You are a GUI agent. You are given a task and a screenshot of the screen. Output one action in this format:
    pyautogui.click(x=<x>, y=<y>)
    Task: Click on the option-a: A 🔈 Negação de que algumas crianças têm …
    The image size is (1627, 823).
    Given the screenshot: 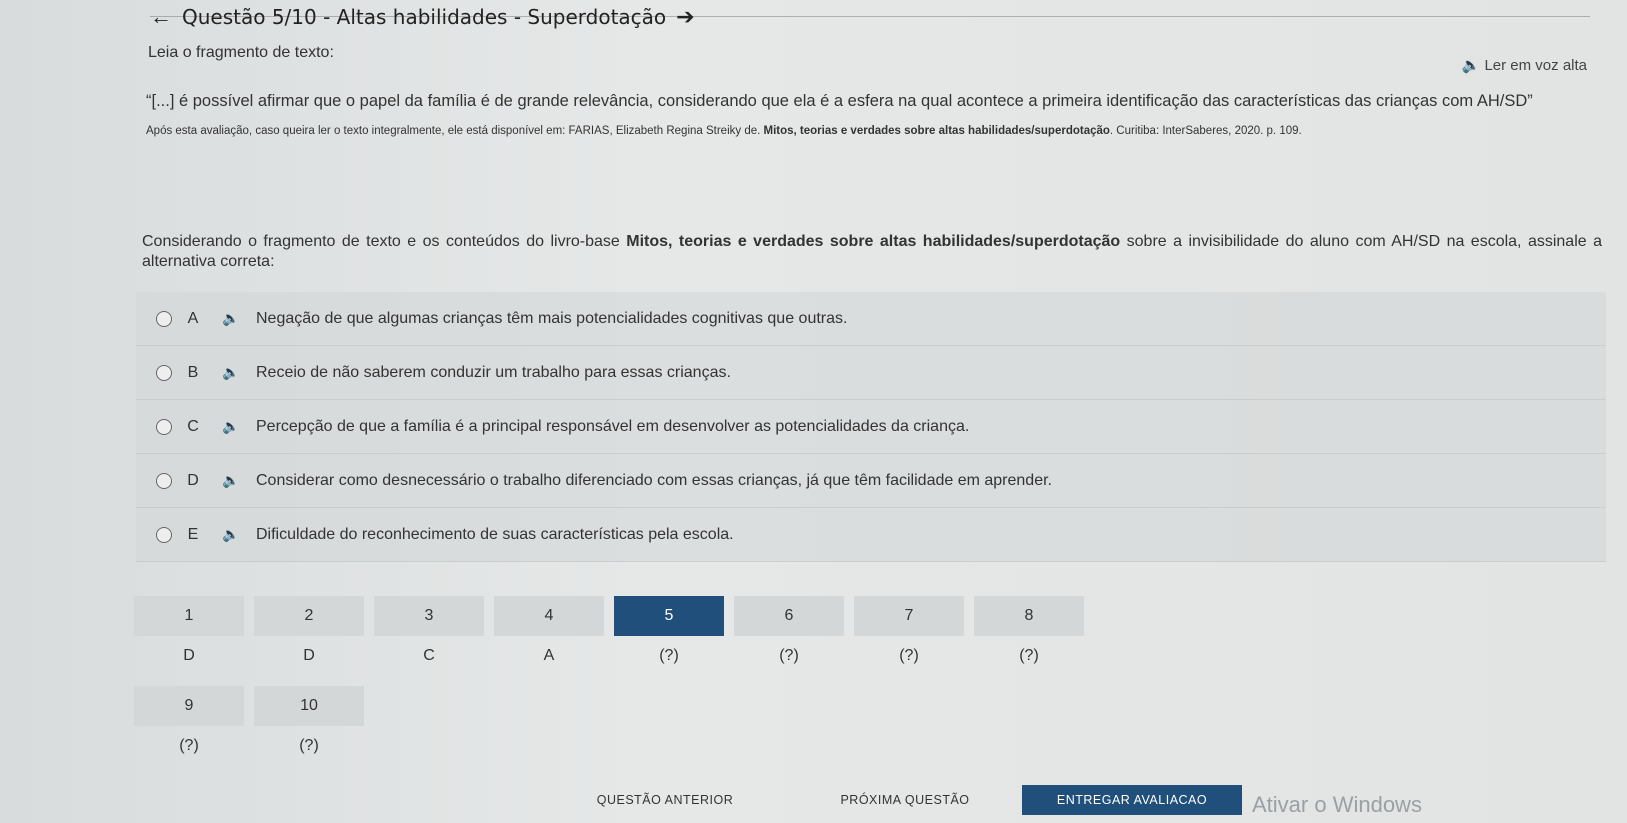 What is the action you would take?
    pyautogui.click(x=871, y=319)
    